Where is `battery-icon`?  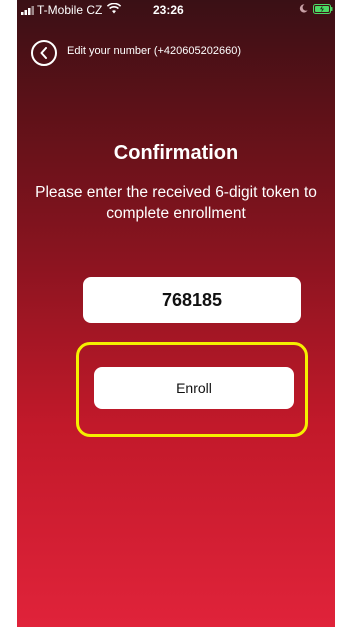
battery-icon is located at coordinates (323, 9).